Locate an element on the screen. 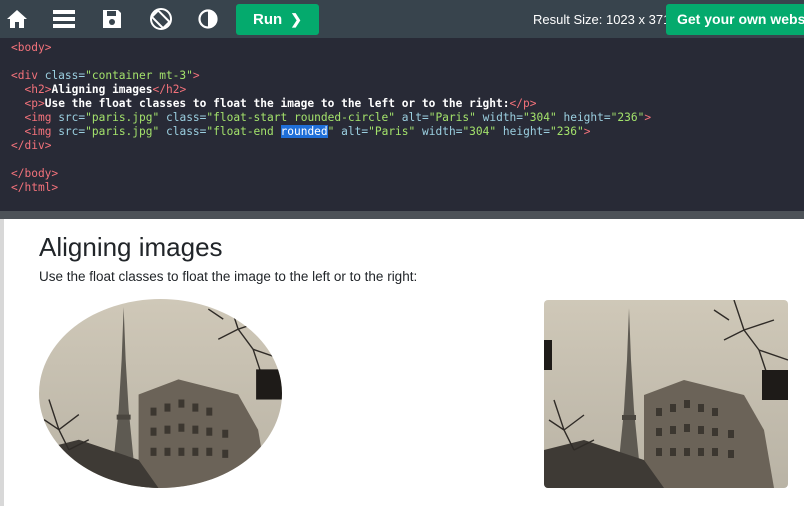 The width and height of the screenshot is (804, 506). menu-icon is located at coordinates (64, 19).